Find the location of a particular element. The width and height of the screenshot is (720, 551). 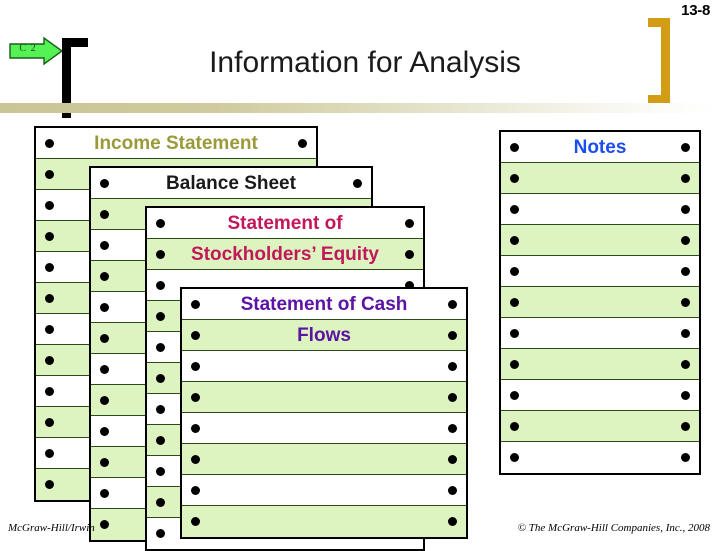

page-title: Information for Analysis is located at coordinates (365, 62).